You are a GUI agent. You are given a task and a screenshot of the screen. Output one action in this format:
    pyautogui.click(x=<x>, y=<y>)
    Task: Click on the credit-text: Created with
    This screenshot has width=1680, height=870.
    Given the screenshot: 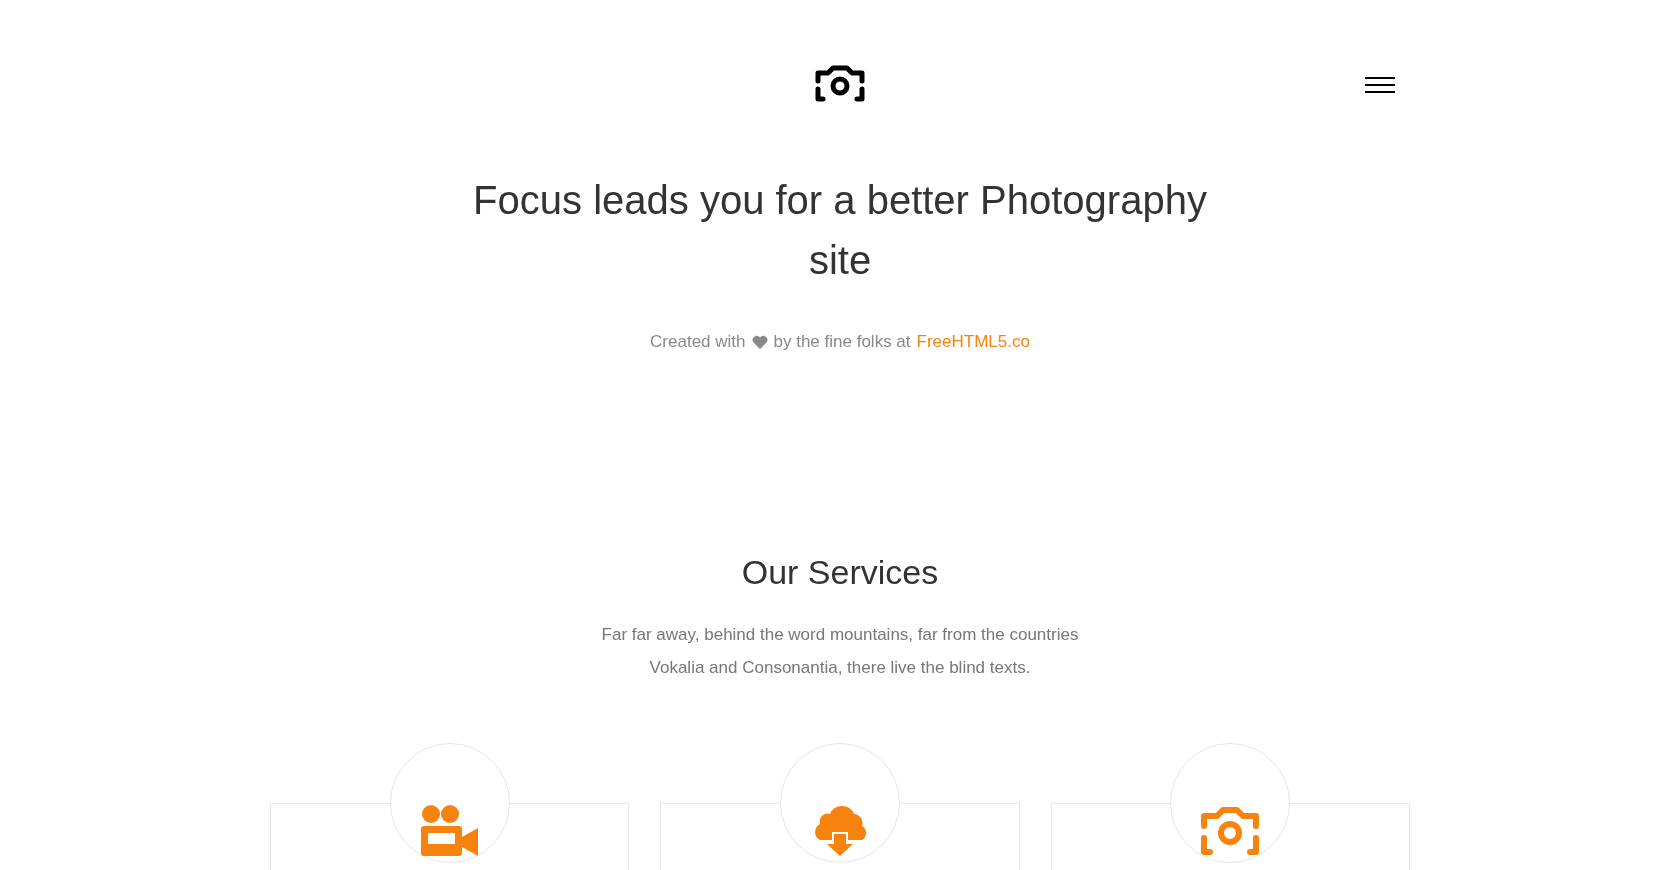 What is the action you would take?
    pyautogui.click(x=698, y=342)
    